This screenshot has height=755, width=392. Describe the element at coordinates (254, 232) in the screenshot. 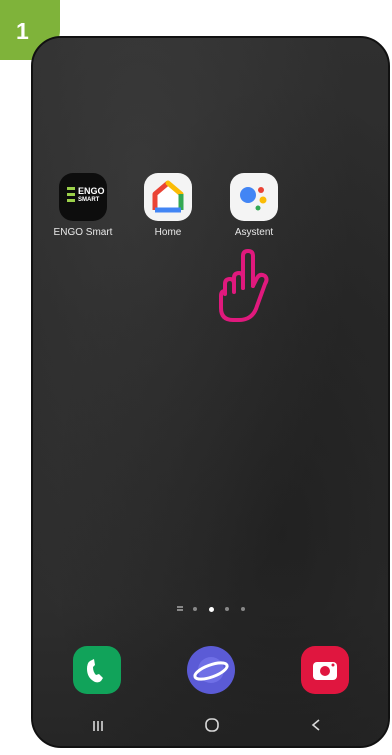

I see `app-label-asystent: Asystent` at that location.